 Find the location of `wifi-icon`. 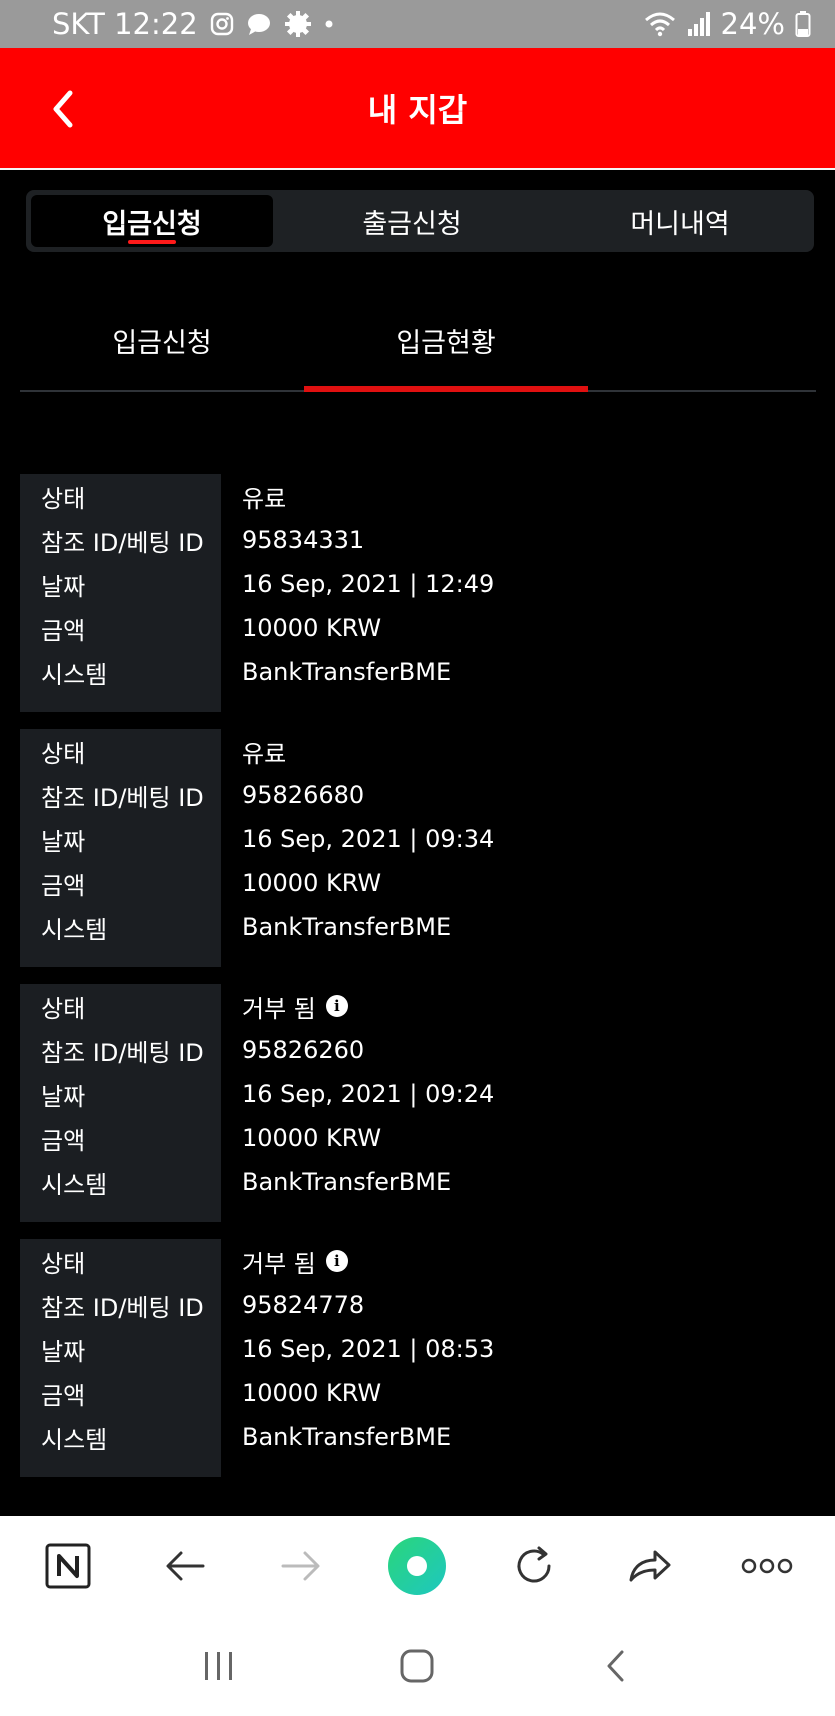

wifi-icon is located at coordinates (660, 24).